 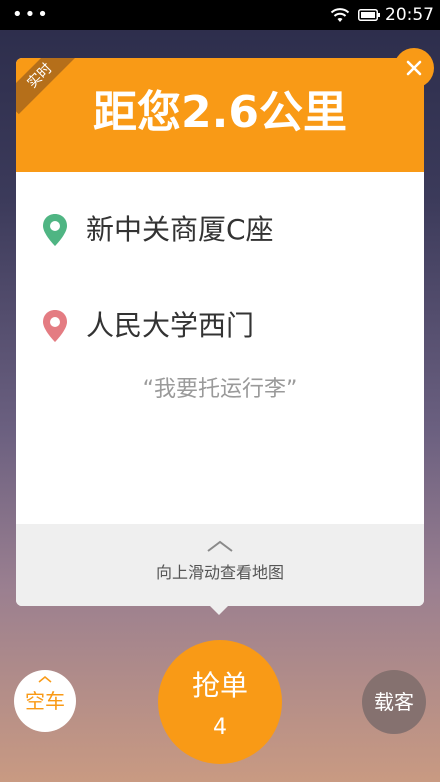 I want to click on destination-pin-icon, so click(x=55, y=326).